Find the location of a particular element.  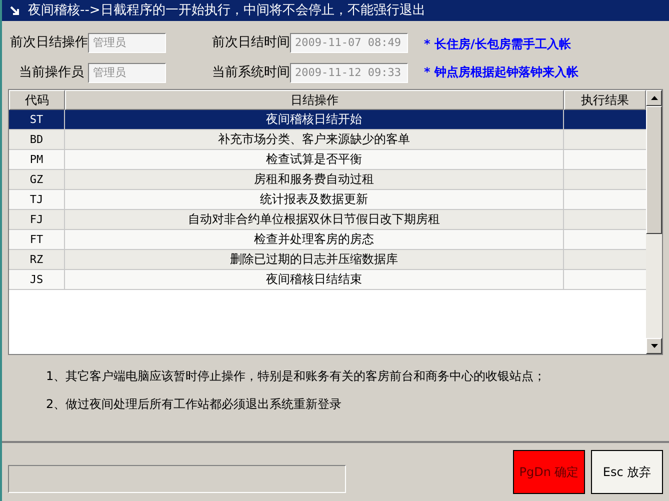

caret-down-icon is located at coordinates (654, 346).